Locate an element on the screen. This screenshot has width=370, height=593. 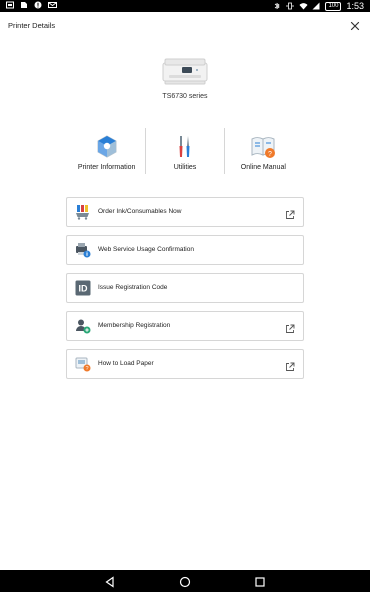
printer-summary: TS6730 series is located at coordinates (185, 78).